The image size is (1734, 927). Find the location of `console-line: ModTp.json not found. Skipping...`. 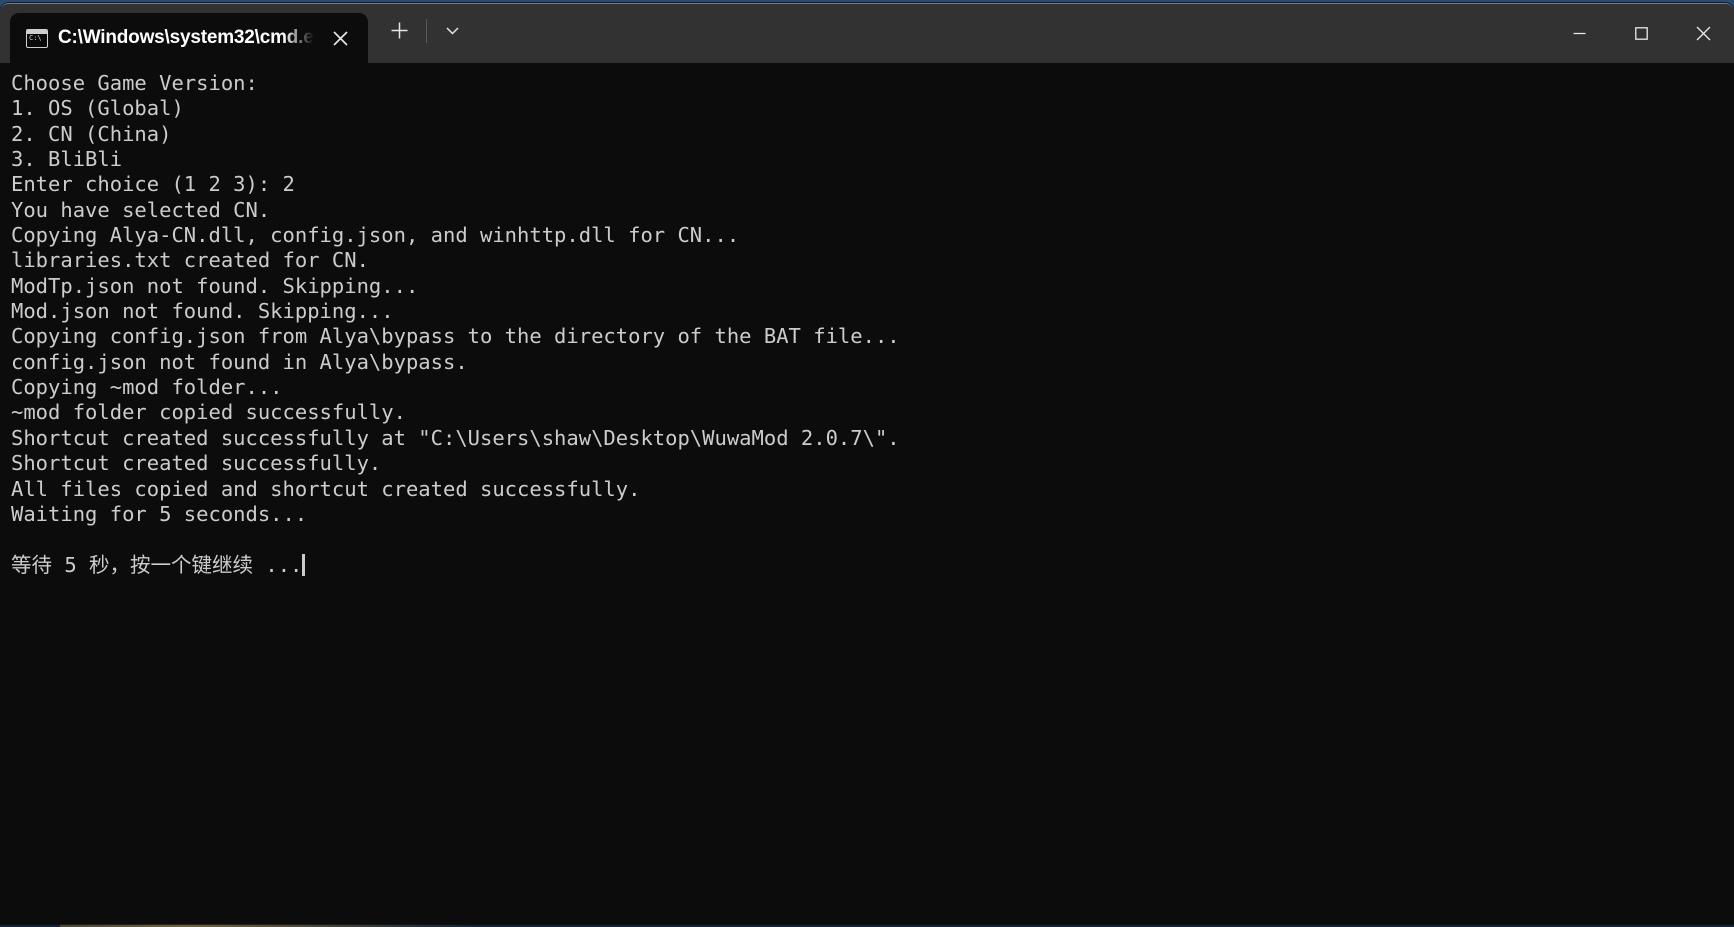

console-line: ModTp.json not found. Skipping... is located at coordinates (215, 285).